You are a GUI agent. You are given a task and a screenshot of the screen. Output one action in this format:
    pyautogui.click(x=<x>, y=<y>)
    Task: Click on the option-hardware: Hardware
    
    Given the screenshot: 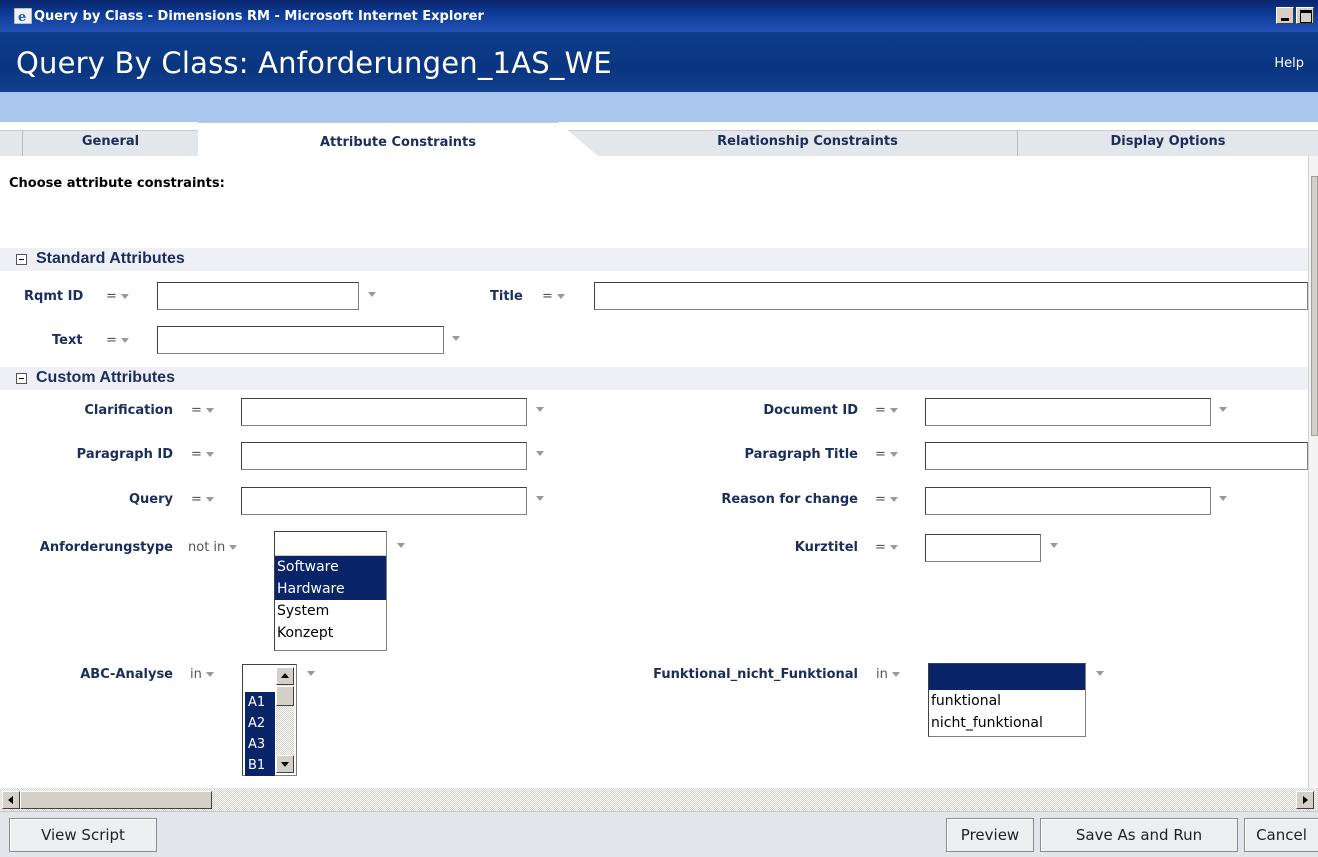 What is the action you would take?
    pyautogui.click(x=330, y=589)
    